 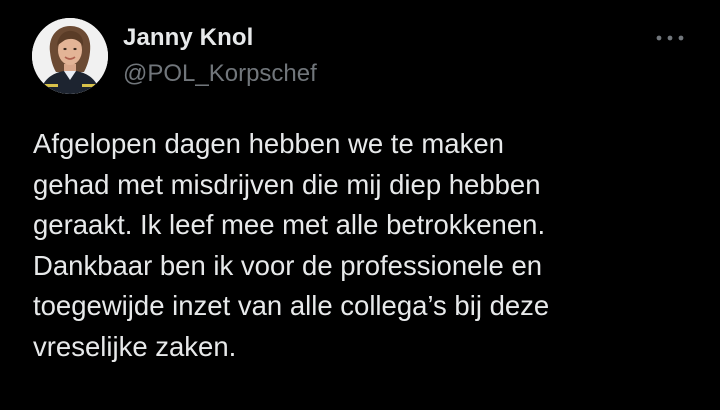 I want to click on author-name: Janny Knol, so click(x=188, y=38).